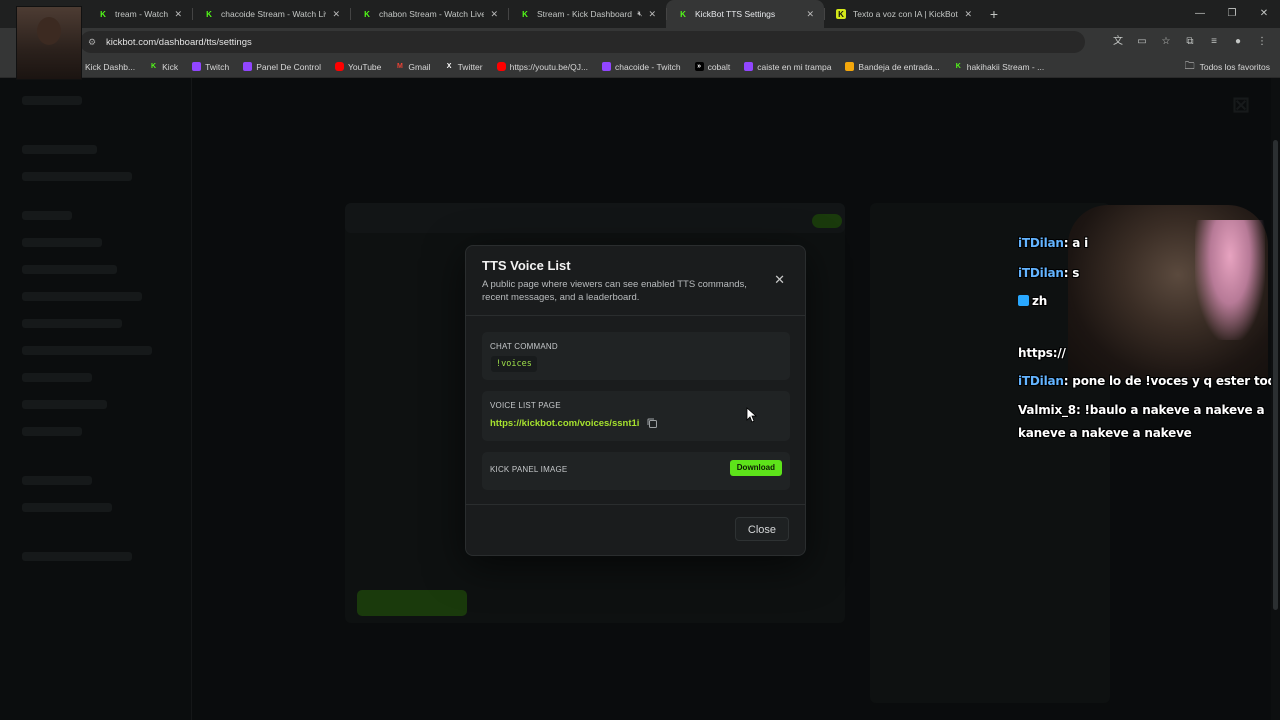 This screenshot has width=1280, height=720. What do you see at coordinates (761, 529) in the screenshot?
I see `close-button: Close` at bounding box center [761, 529].